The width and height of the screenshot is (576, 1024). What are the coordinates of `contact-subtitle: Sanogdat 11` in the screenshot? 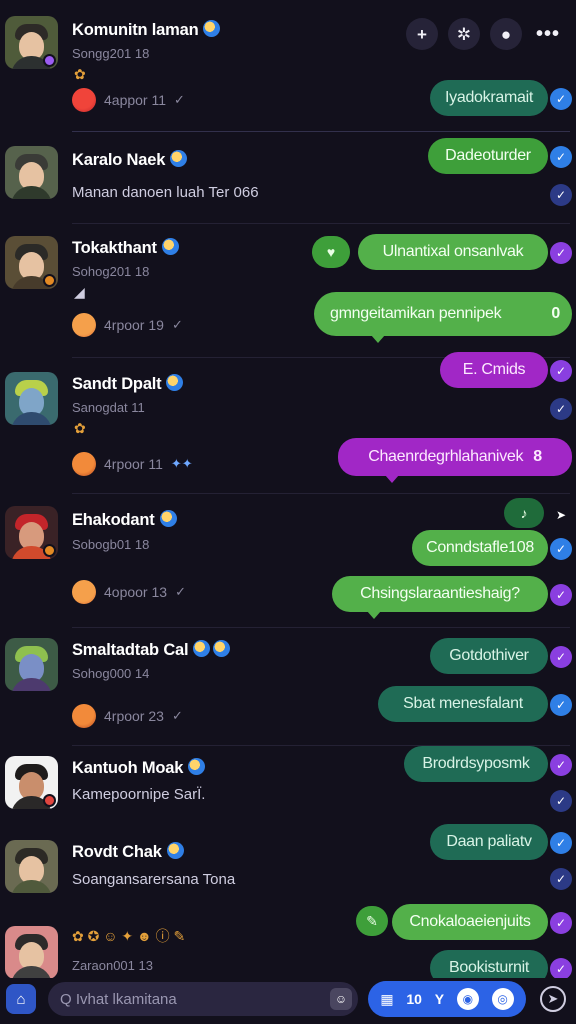 It's located at (108, 407).